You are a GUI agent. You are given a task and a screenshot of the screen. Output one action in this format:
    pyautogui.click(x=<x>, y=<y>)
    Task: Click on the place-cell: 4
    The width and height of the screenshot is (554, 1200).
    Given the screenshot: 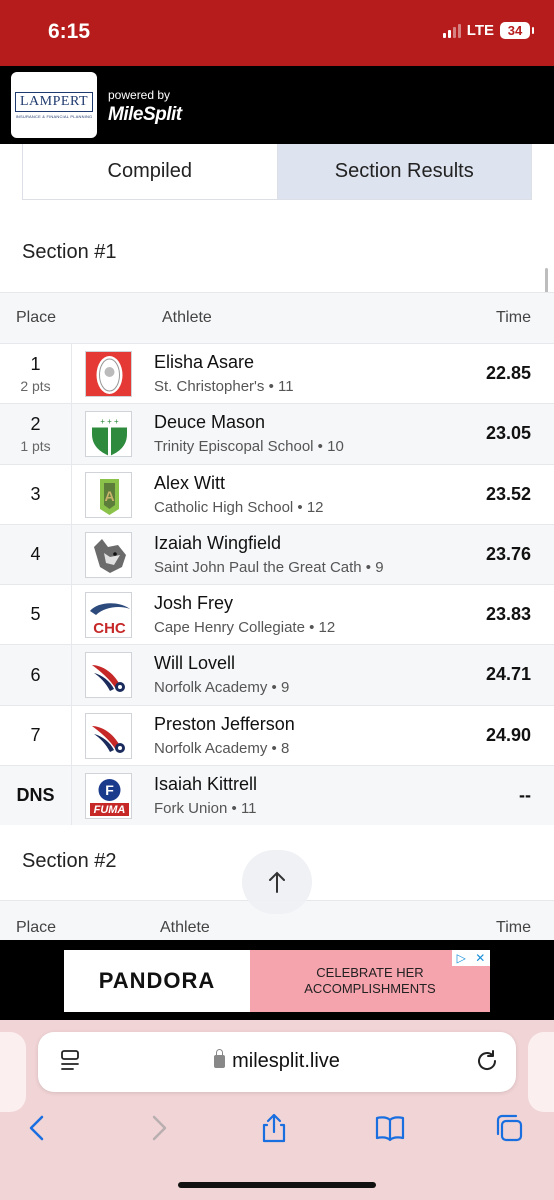 What is the action you would take?
    pyautogui.click(x=36, y=554)
    